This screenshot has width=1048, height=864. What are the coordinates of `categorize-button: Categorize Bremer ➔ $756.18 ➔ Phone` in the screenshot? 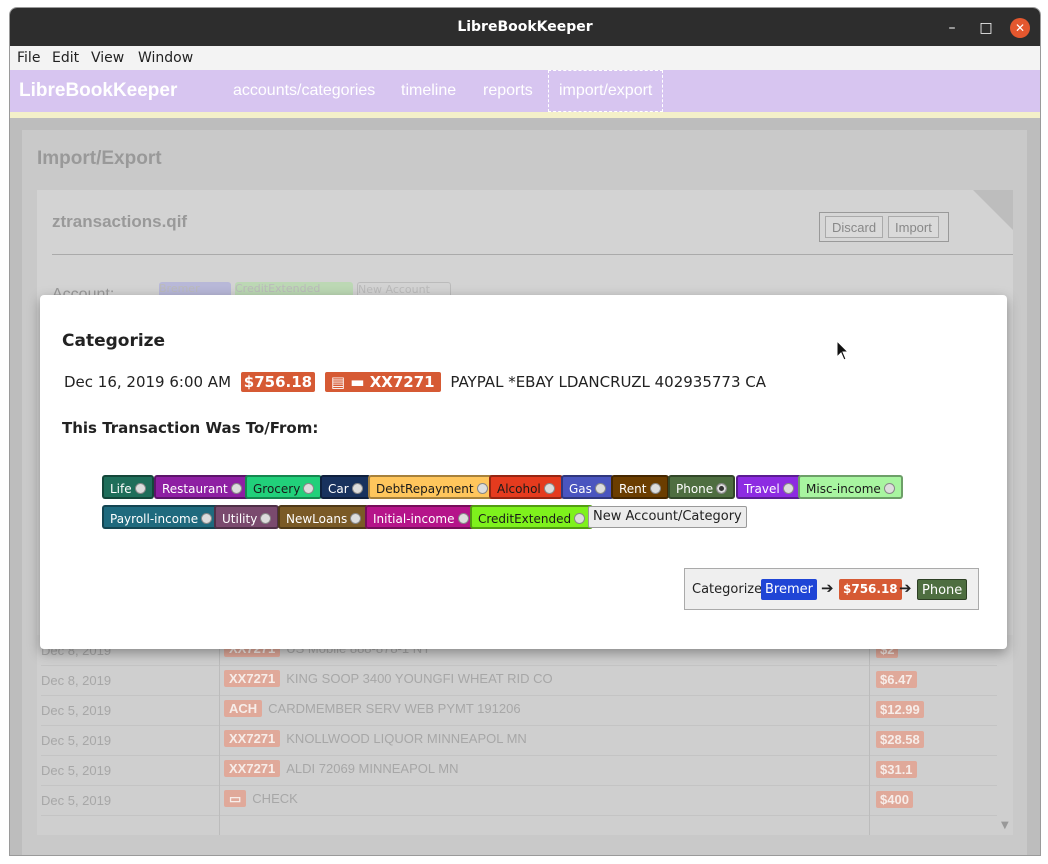 It's located at (831, 589).